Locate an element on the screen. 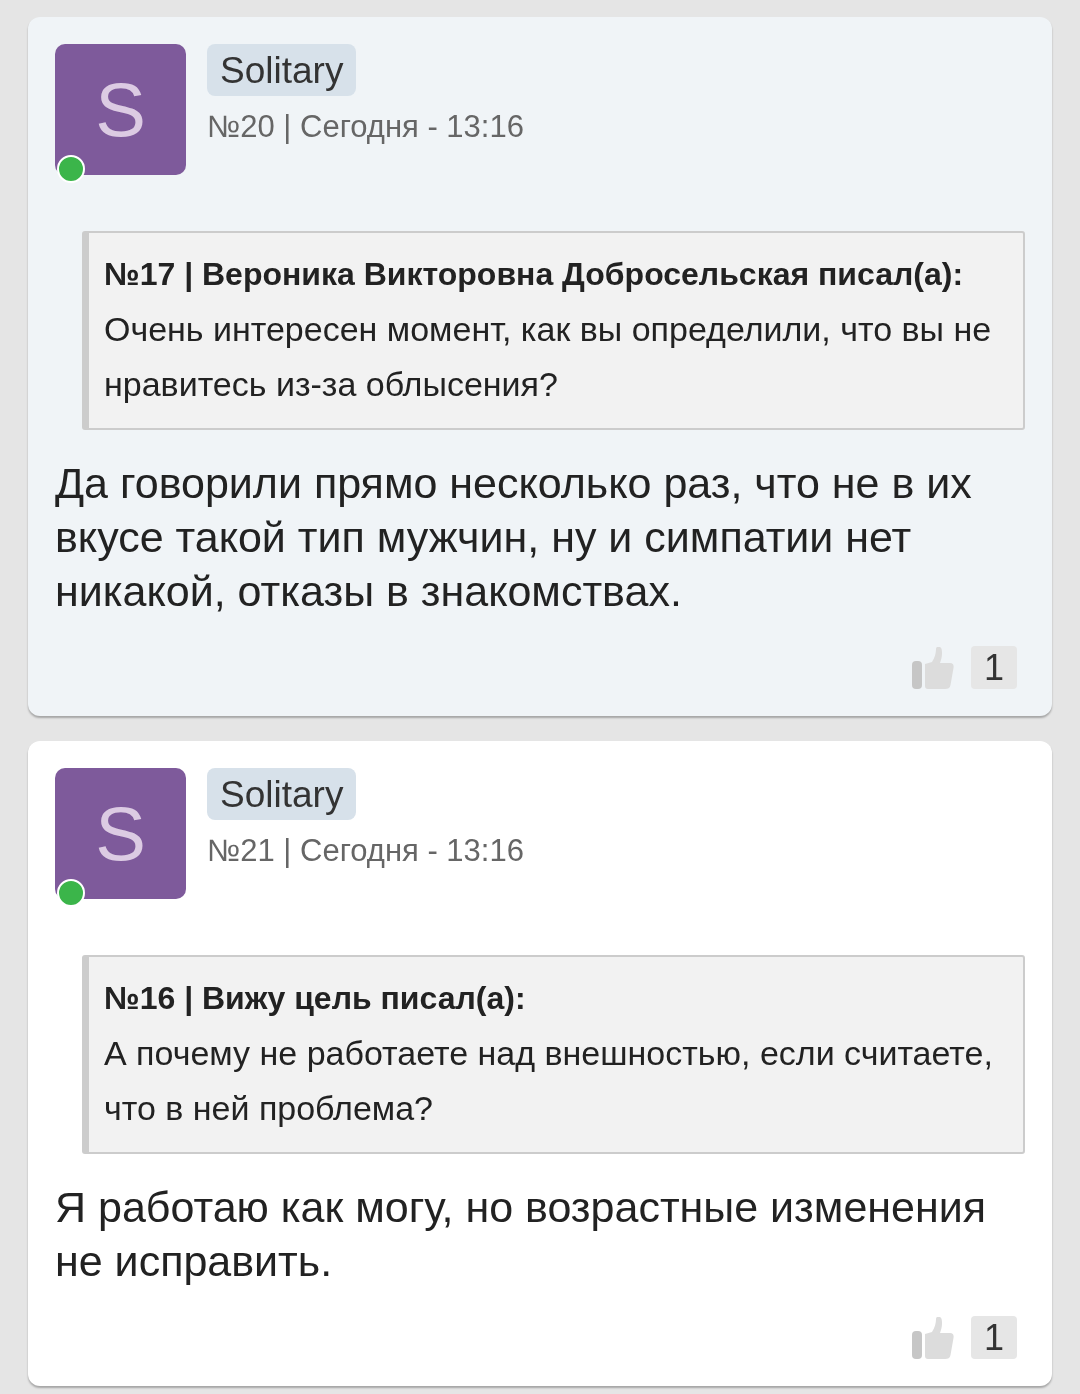  post-meta: №20 | Сегодня - 13:16 is located at coordinates (365, 127).